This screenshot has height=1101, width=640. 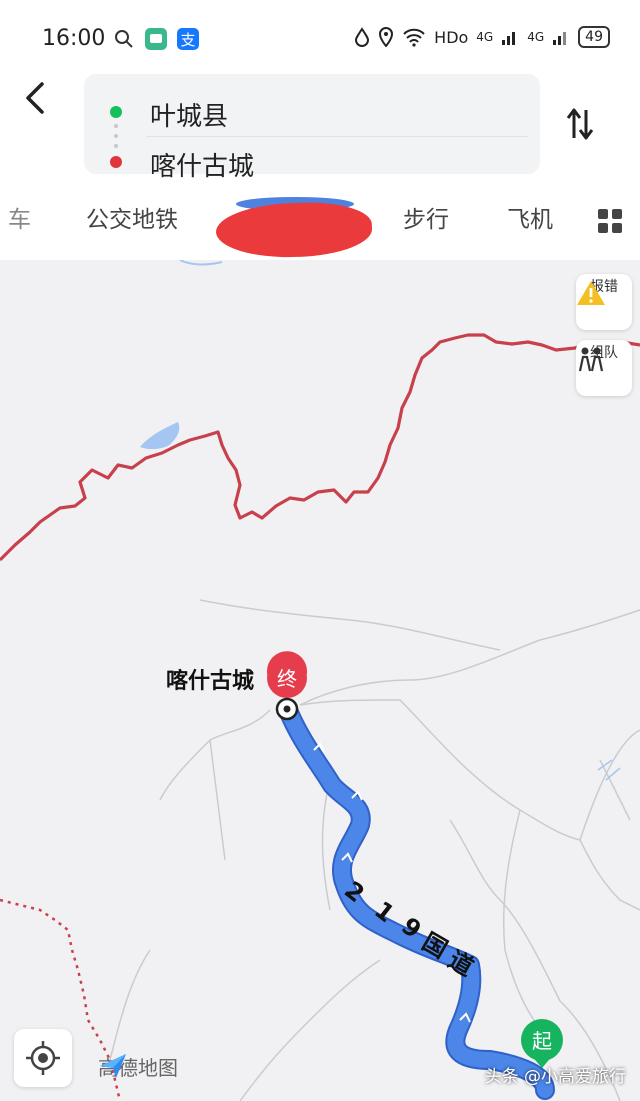 I want to click on cell-signal-1: 4G, so click(x=485, y=37).